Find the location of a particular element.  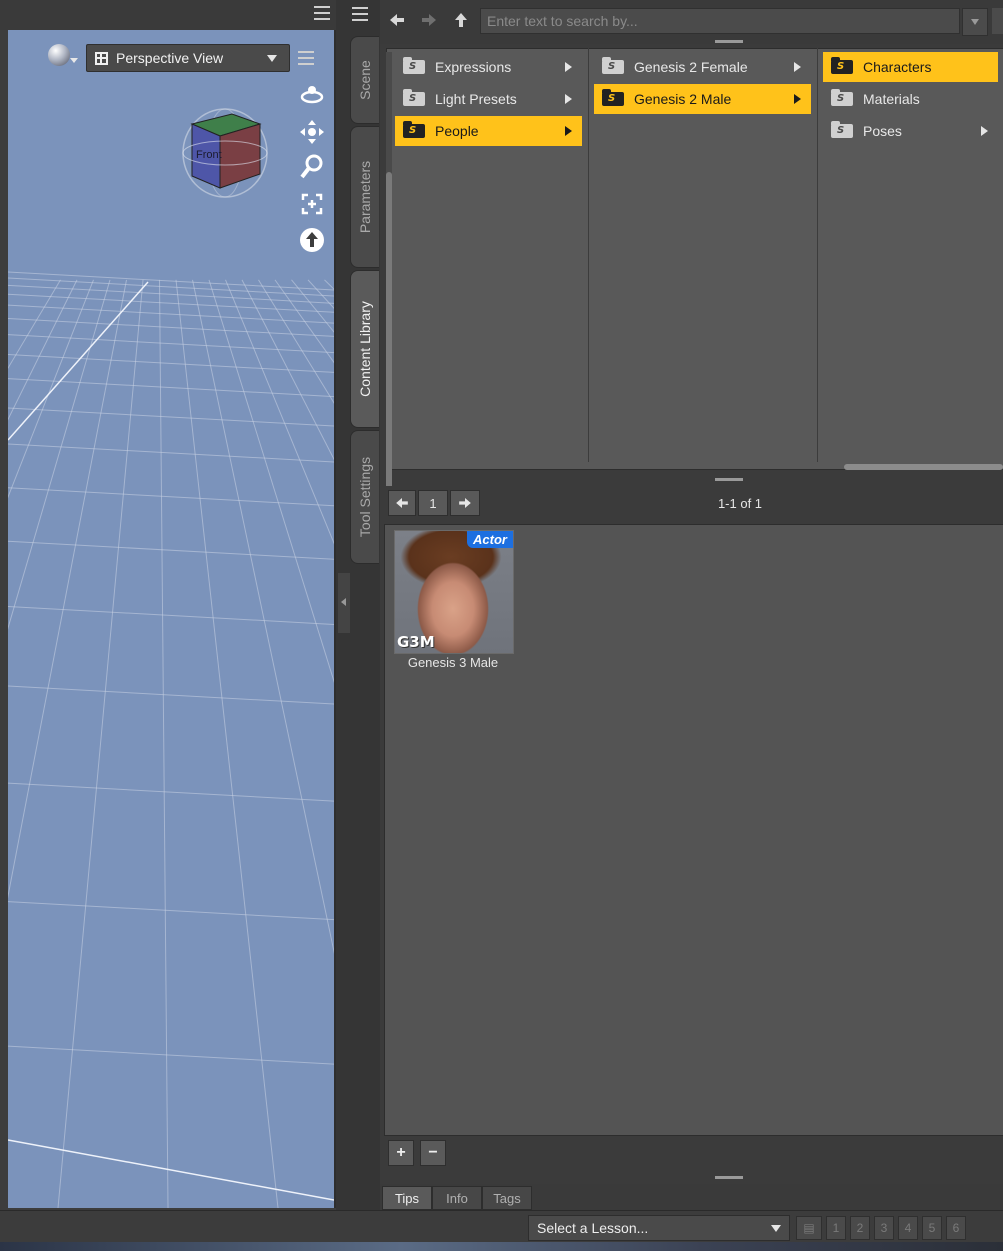

tab-tool-settings: Tool Settings is located at coordinates (364, 497).